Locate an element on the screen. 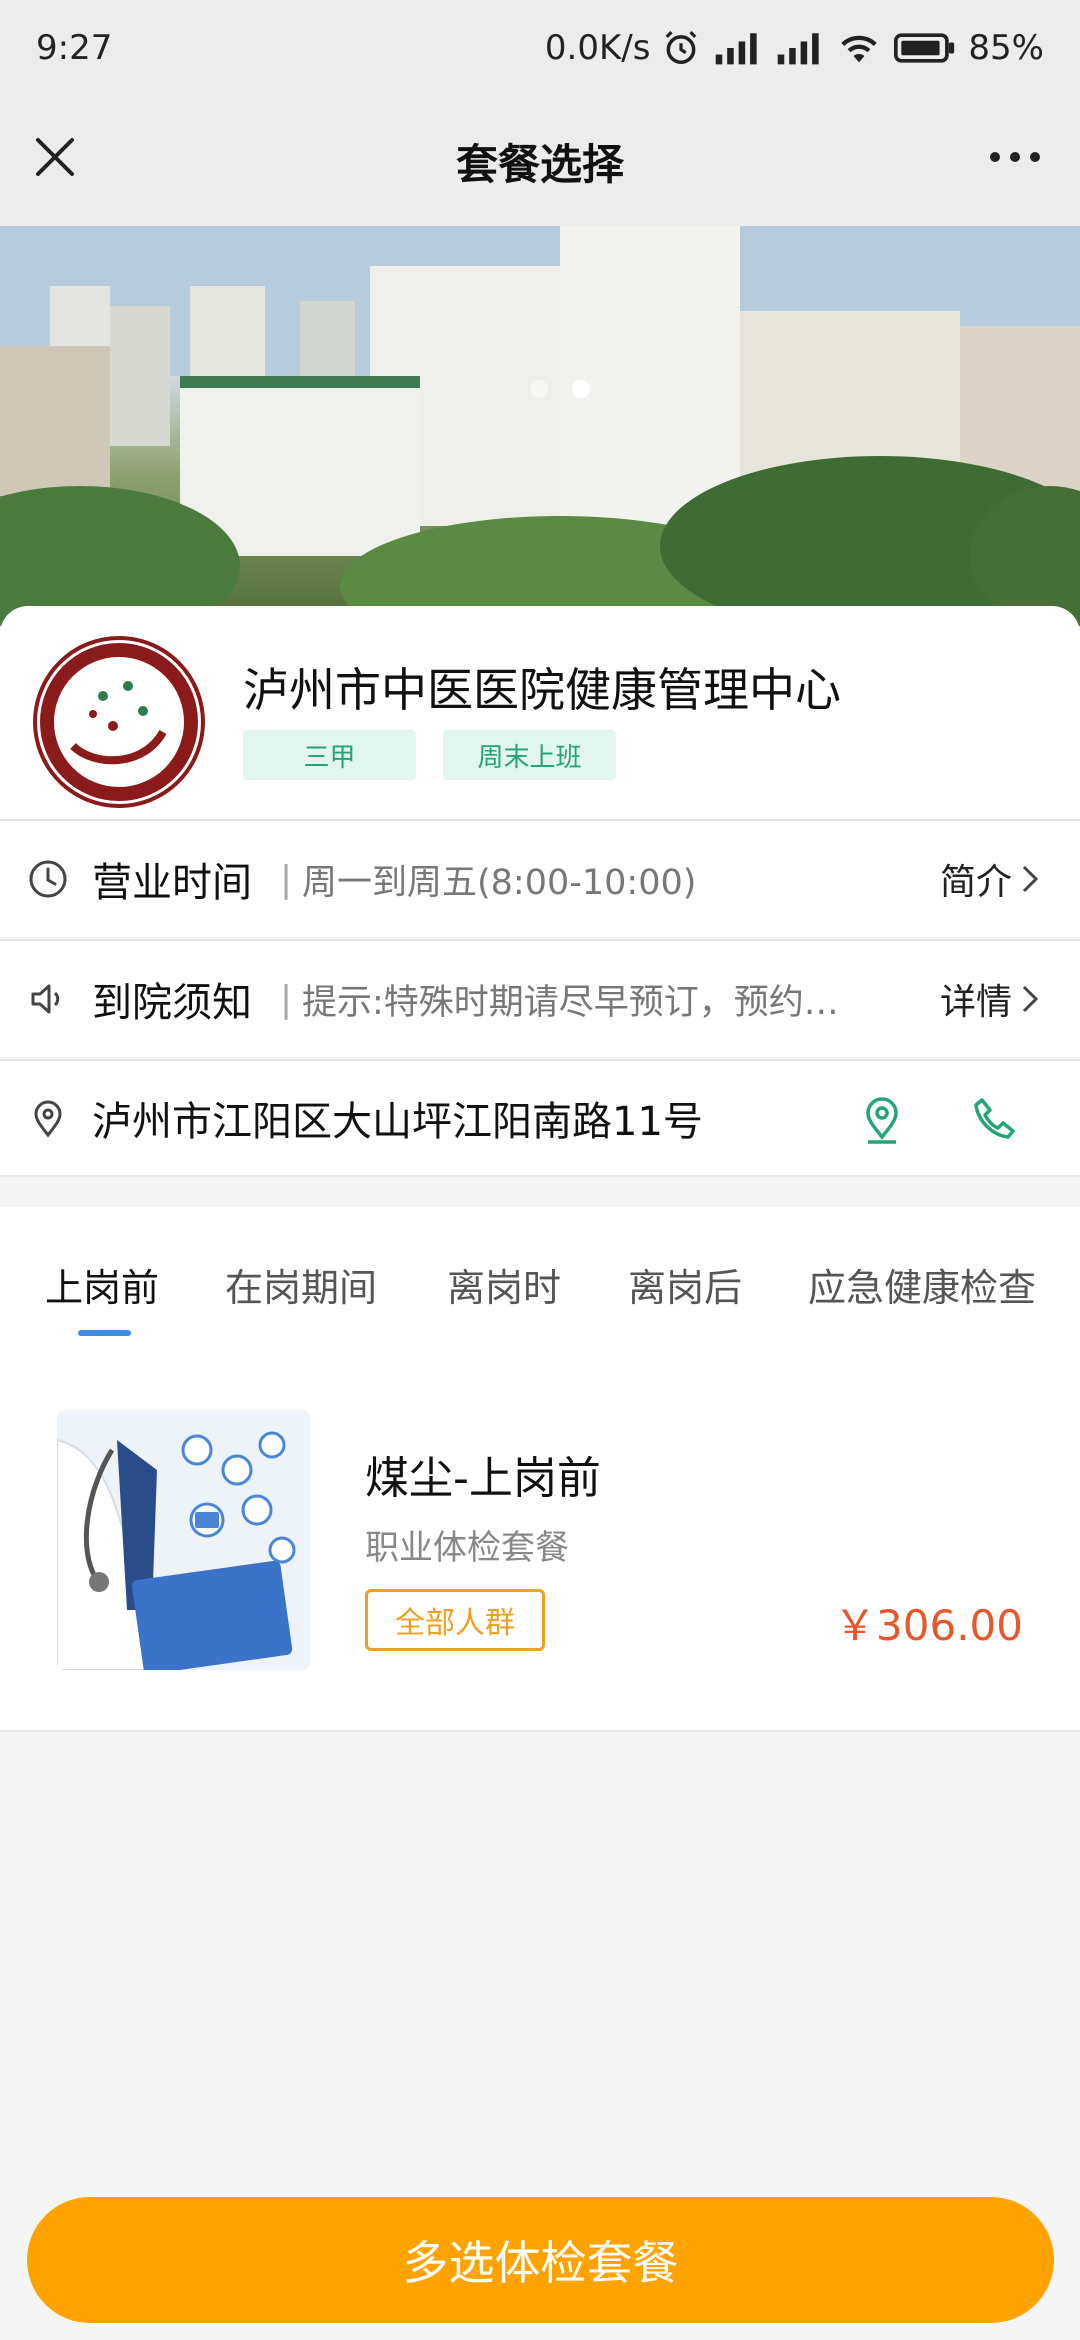 This screenshot has height=2340, width=1080. status-time: 9:27 is located at coordinates (74, 48).